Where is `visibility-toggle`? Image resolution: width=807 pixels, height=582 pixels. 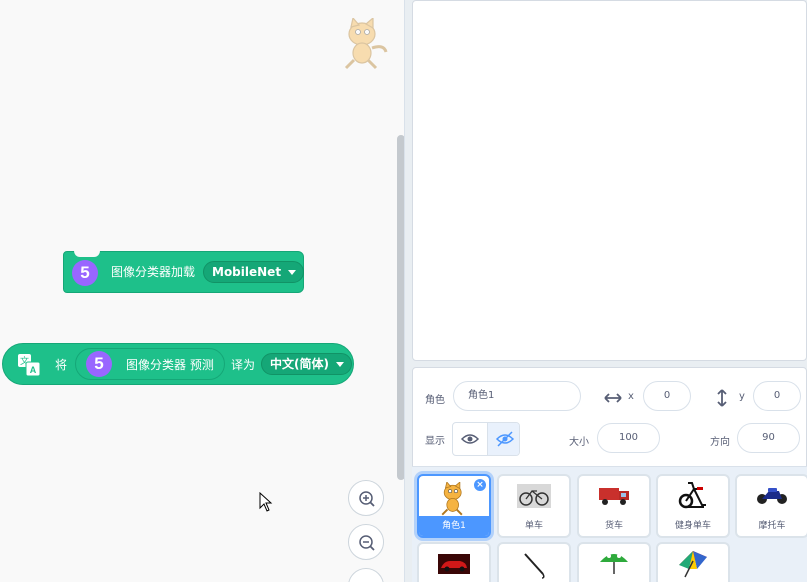 visibility-toggle is located at coordinates (486, 439).